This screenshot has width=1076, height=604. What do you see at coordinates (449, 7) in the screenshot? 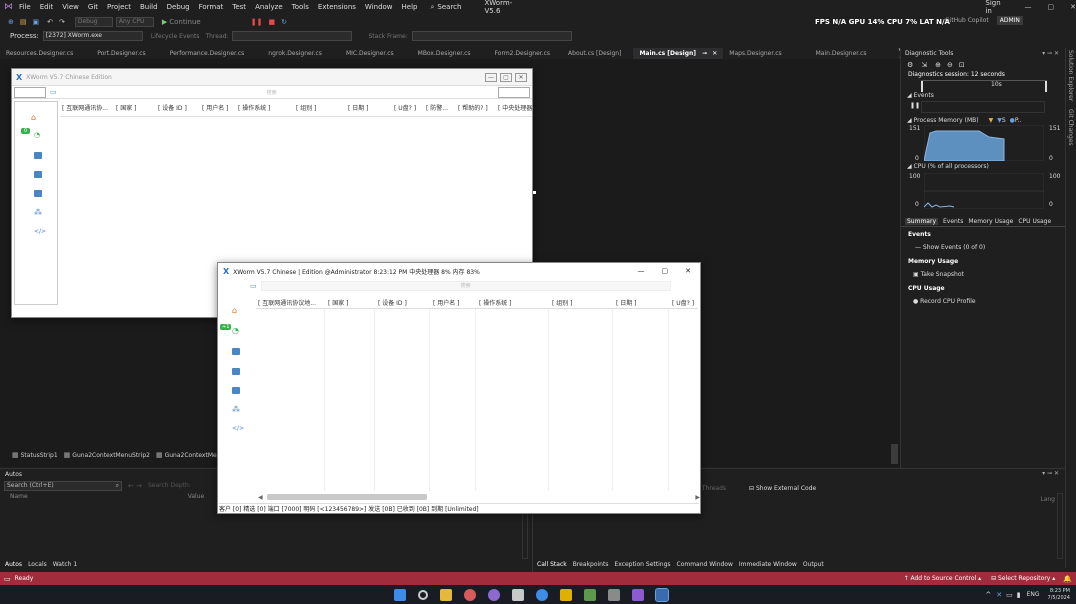
I see `search-menu: Search` at bounding box center [449, 7].